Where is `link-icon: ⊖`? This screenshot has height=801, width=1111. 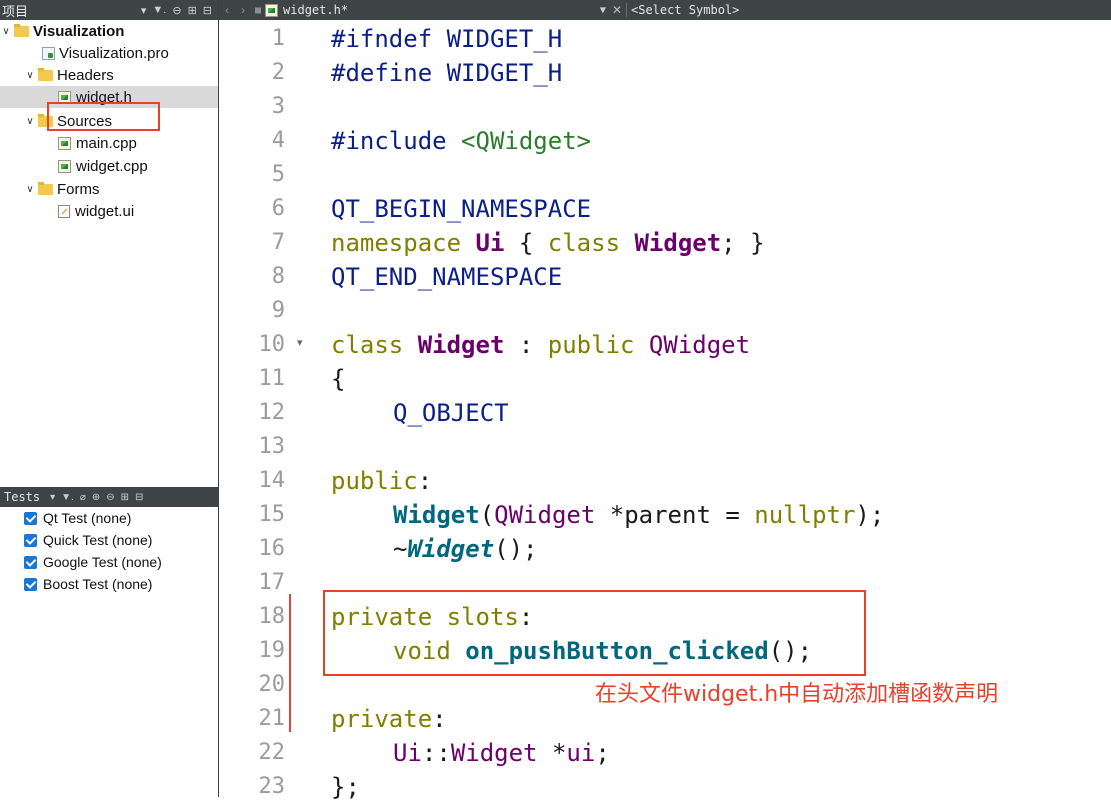 link-icon: ⊖ is located at coordinates (176, 10).